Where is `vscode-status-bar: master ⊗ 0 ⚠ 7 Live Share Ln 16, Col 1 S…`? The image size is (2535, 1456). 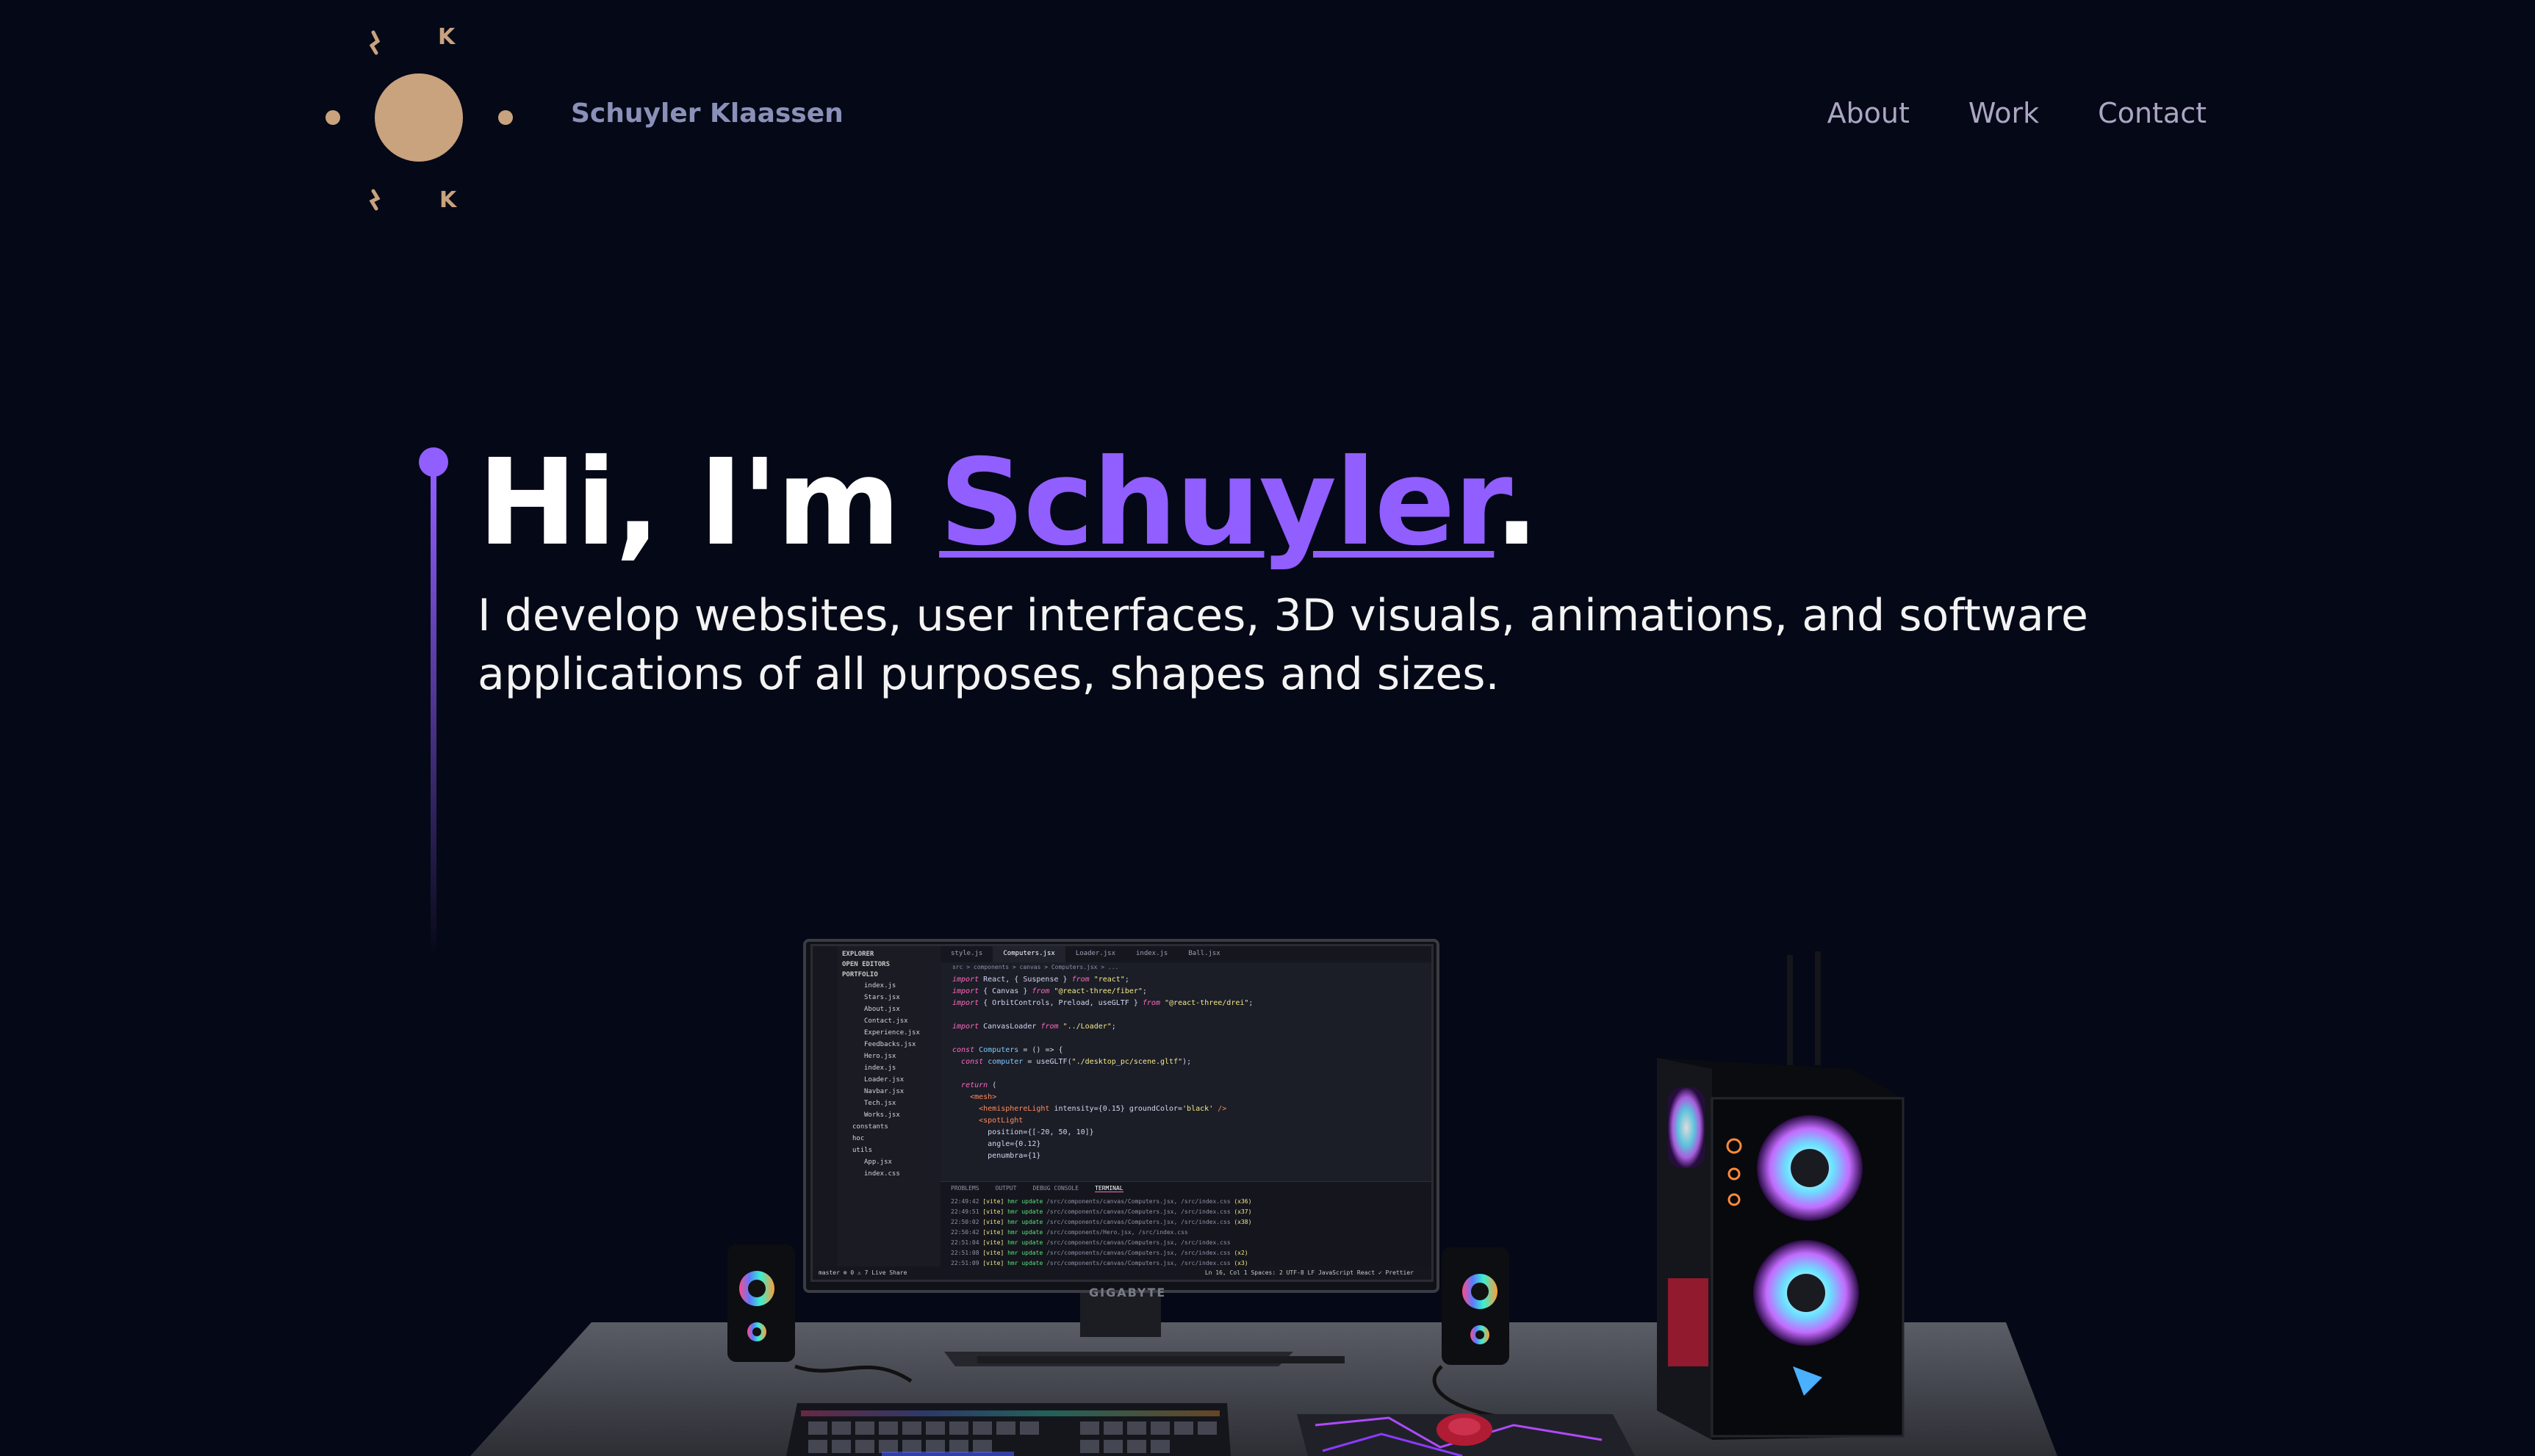
vscode-status-bar: master ⊗ 0 ⚠ 7 Live Share Ln 16, Col 1 S… is located at coordinates (1122, 1273).